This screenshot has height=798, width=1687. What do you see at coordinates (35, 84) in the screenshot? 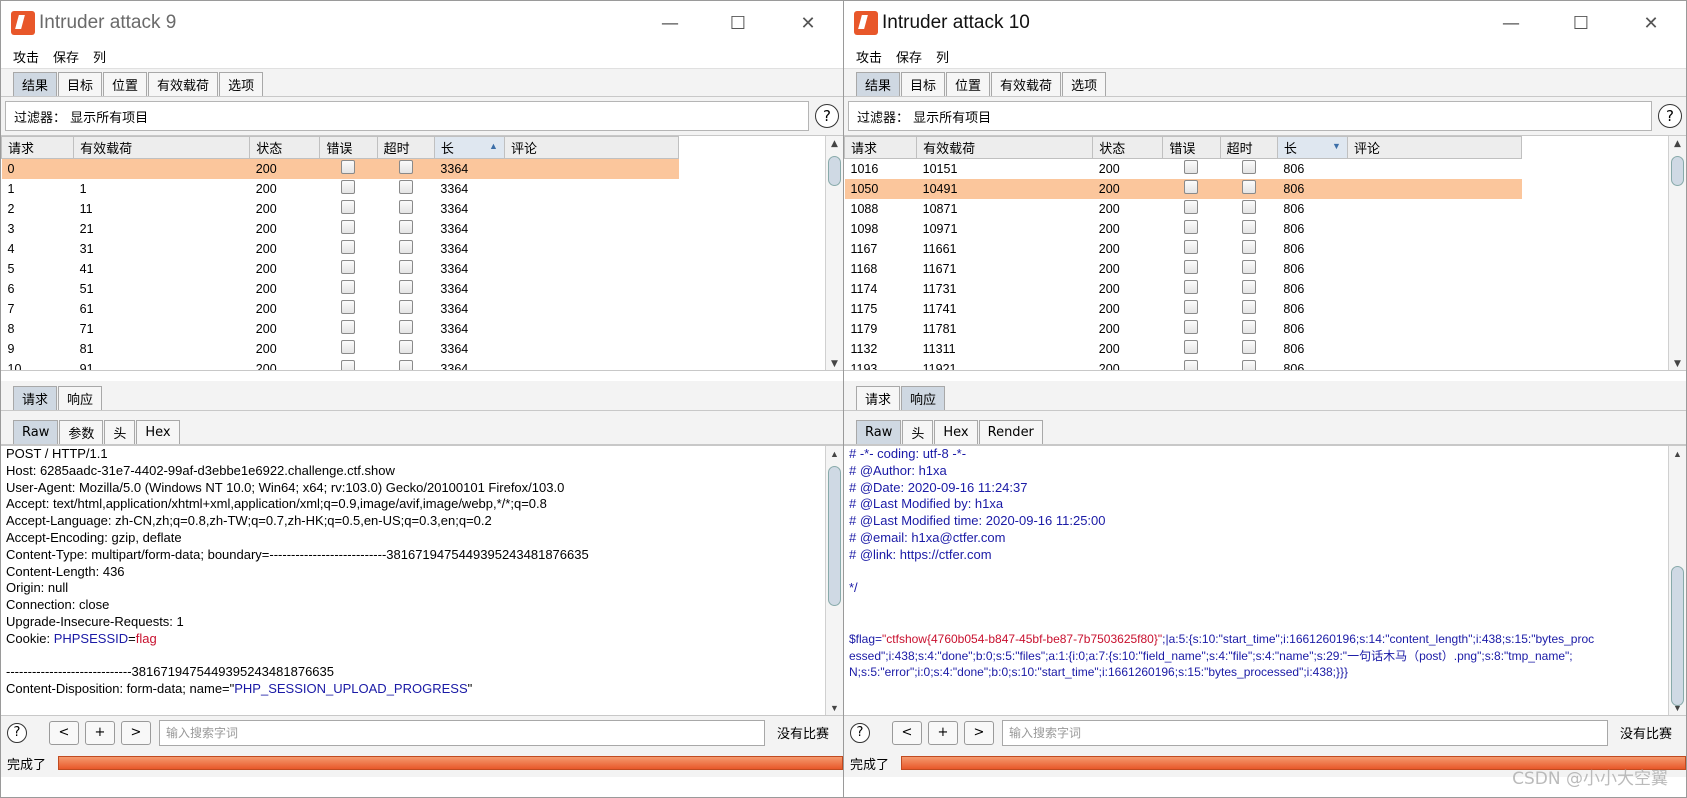
I see `tab-results: 结果` at bounding box center [35, 84].